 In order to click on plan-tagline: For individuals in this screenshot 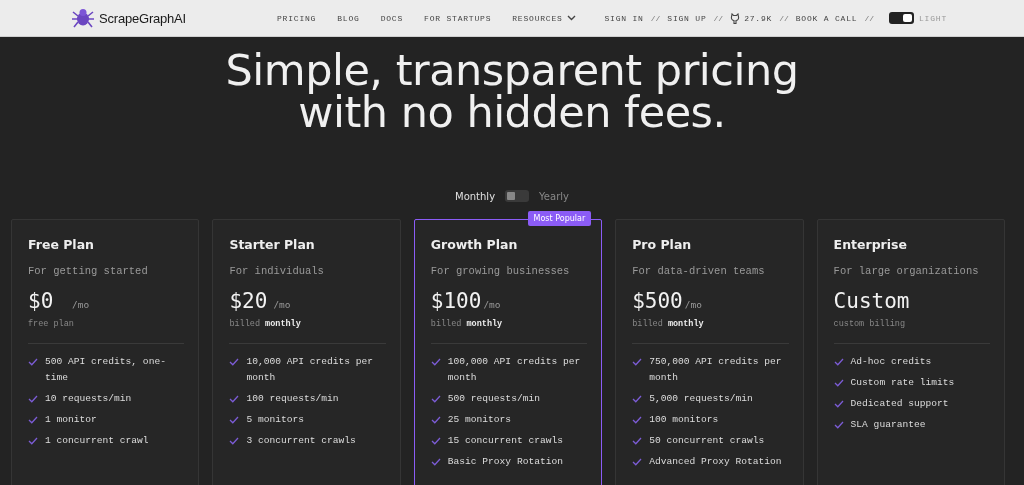, I will do `click(277, 271)`.